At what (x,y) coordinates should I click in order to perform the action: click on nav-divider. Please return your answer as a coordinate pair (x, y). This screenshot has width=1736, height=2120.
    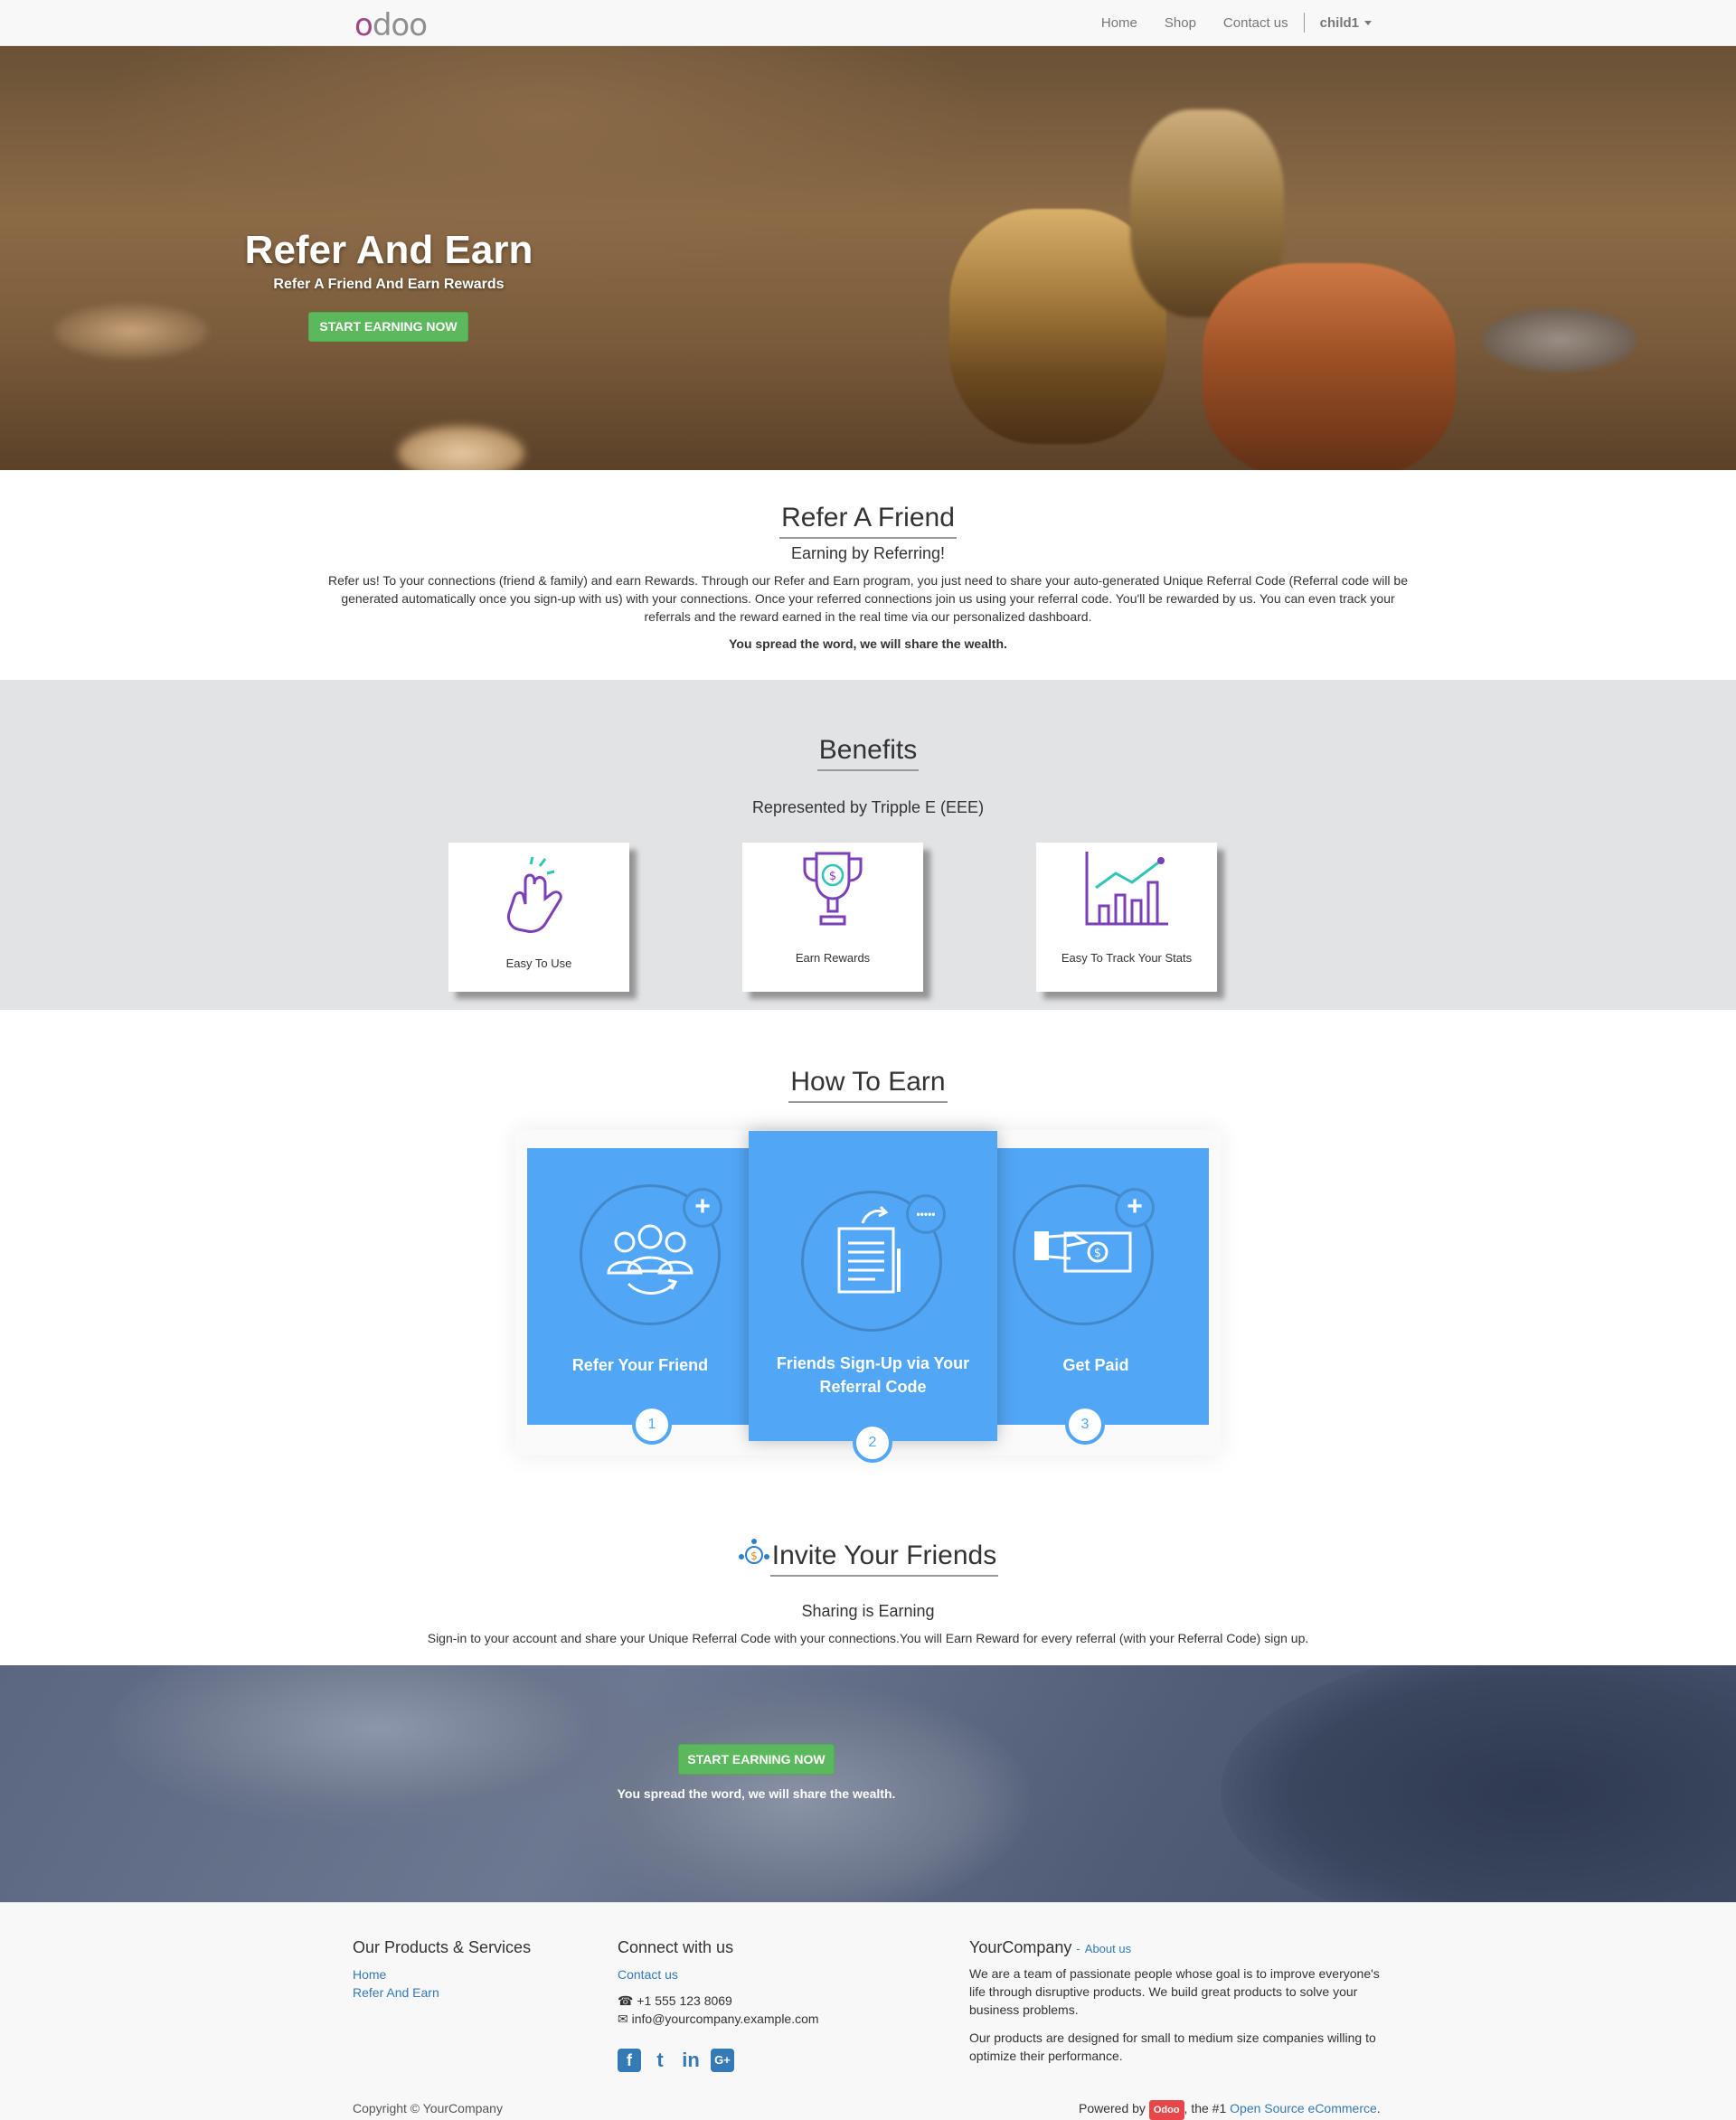
    Looking at the image, I should click on (1304, 23).